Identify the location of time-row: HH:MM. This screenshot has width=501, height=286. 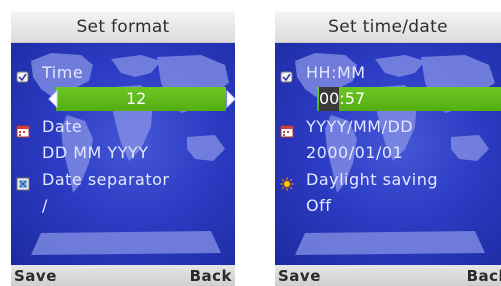
(388, 73).